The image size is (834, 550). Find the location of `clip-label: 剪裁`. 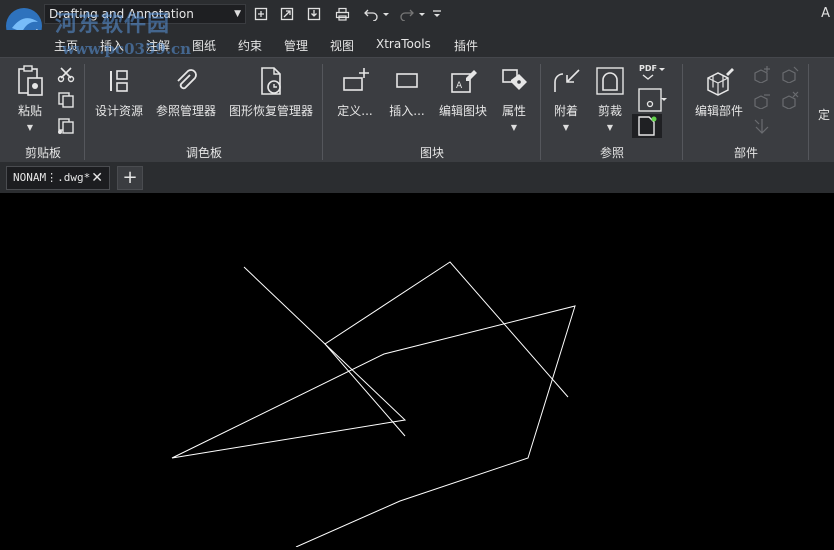

clip-label: 剪裁 is located at coordinates (609, 111).